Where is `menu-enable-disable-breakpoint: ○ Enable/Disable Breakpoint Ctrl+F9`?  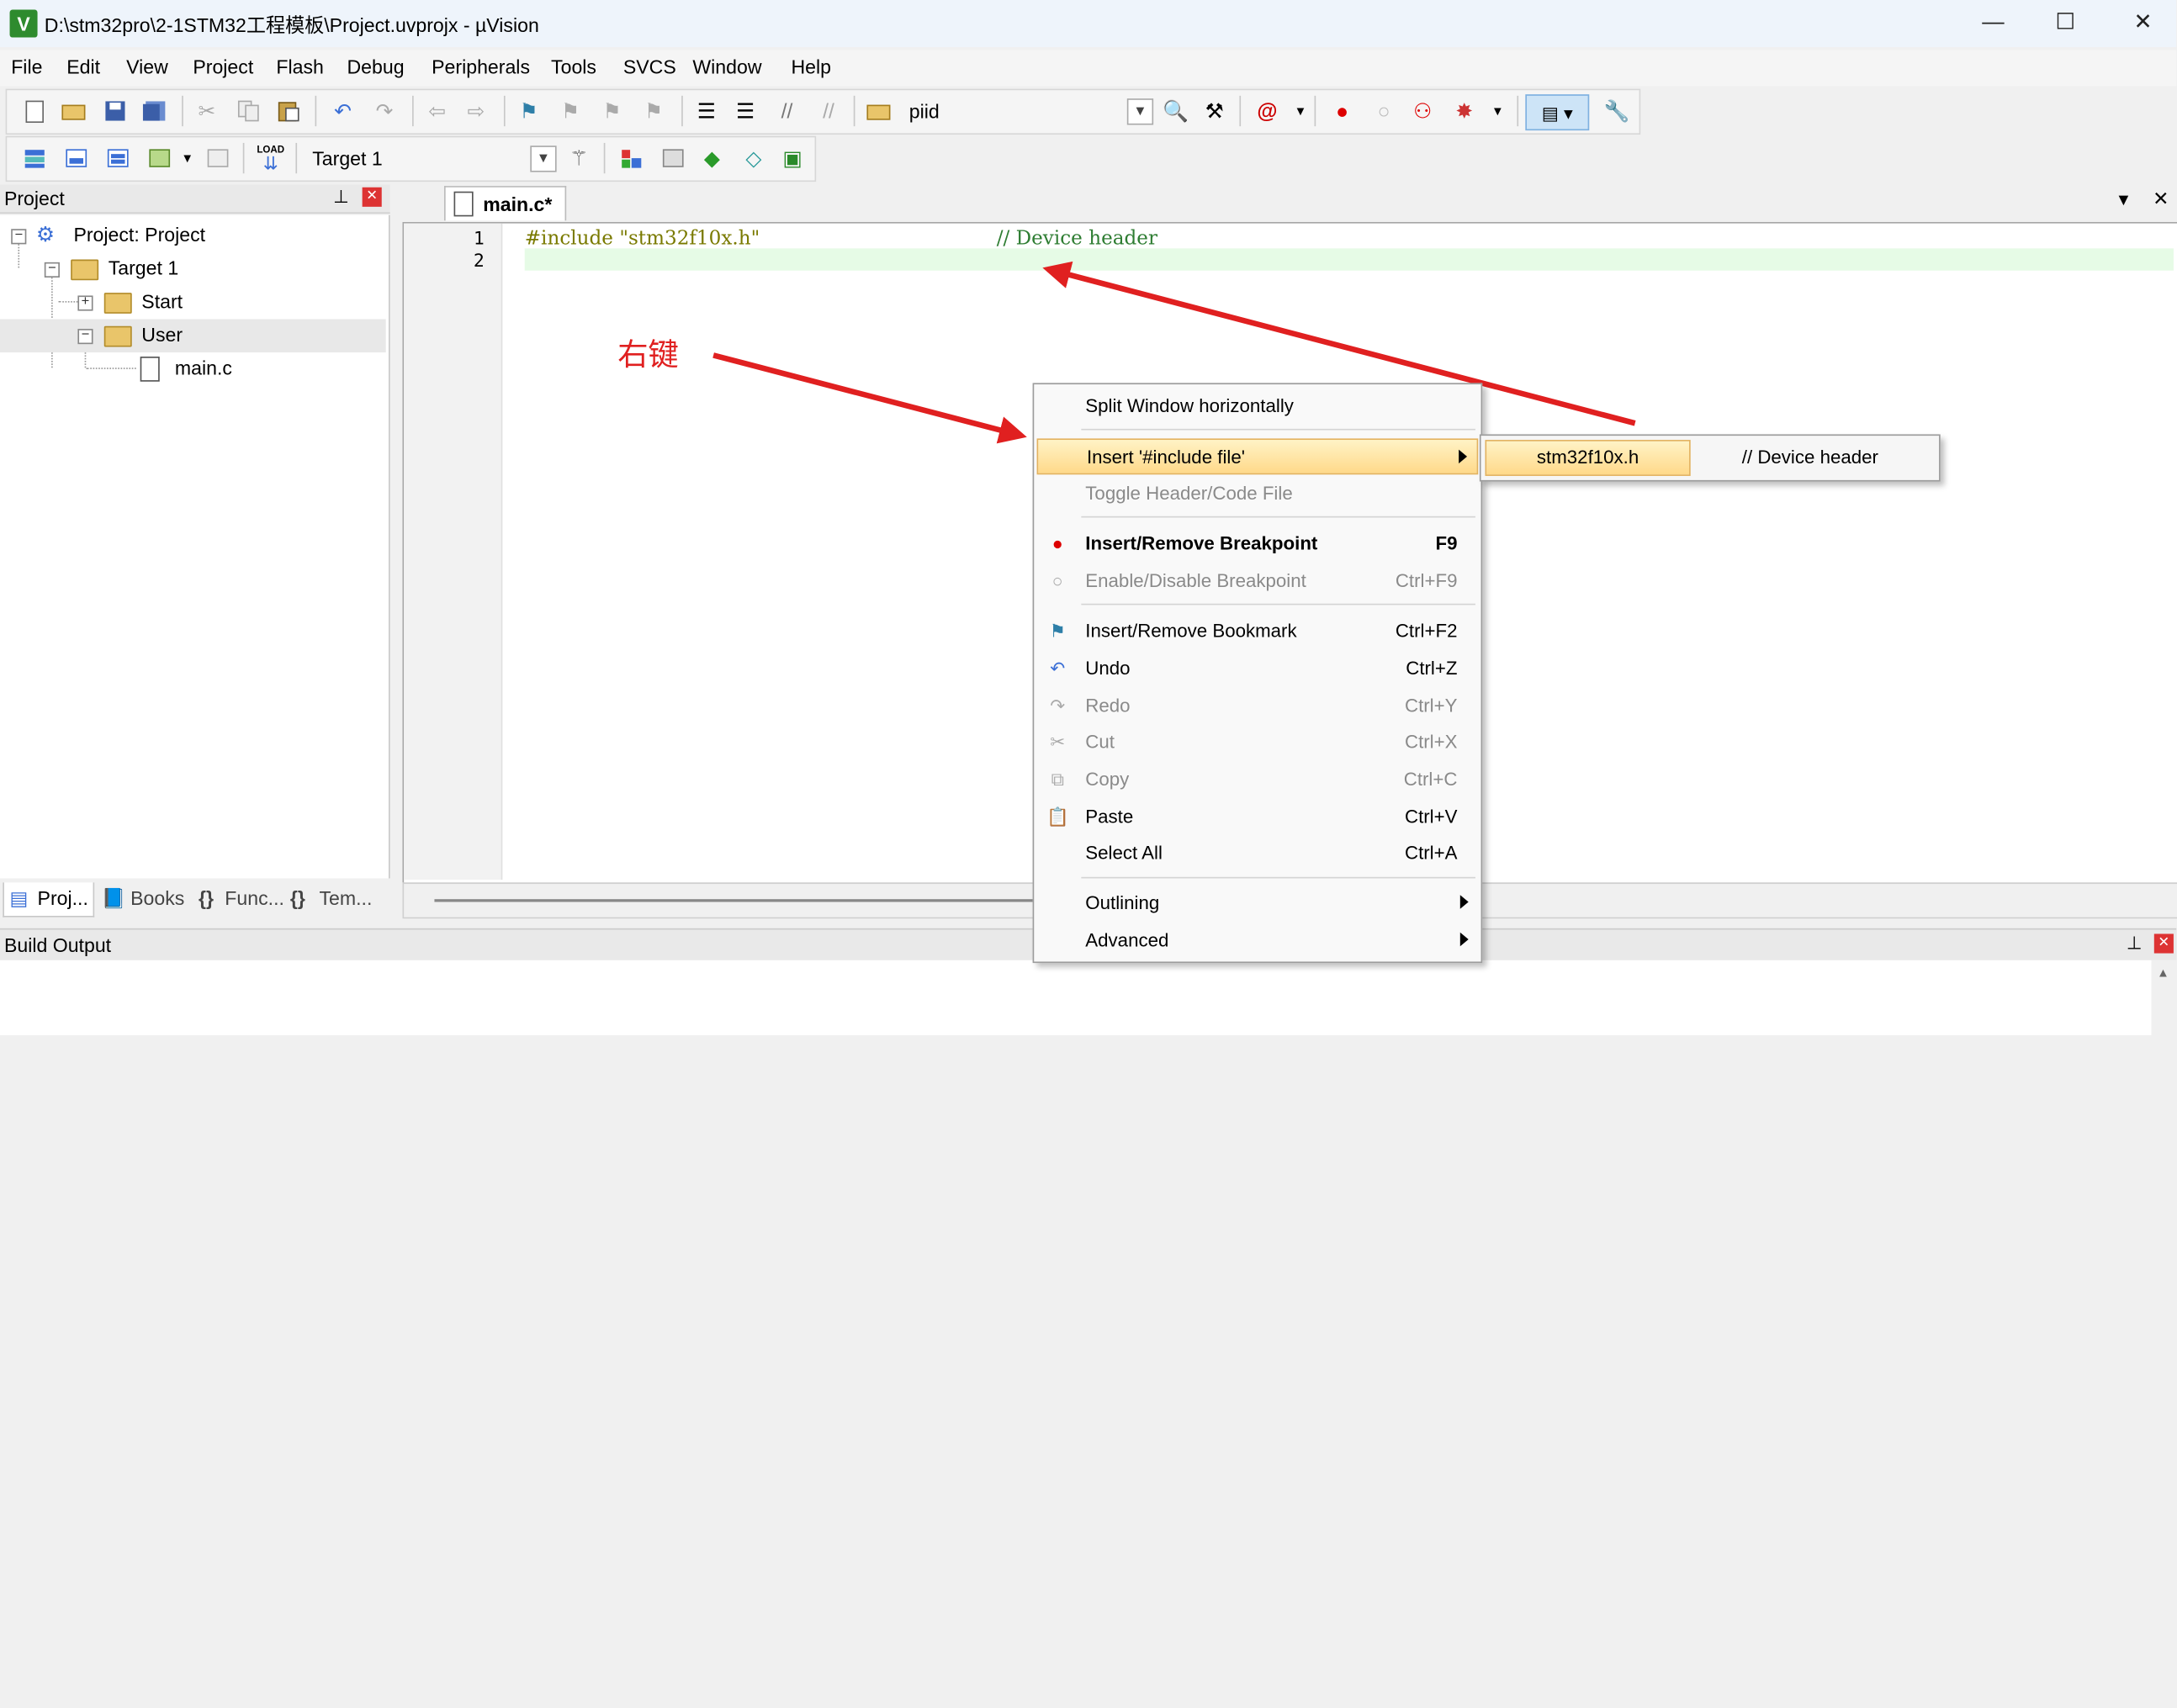
menu-enable-disable-breakpoint: ○ Enable/Disable Breakpoint Ctrl+F9 is located at coordinates (1258, 581).